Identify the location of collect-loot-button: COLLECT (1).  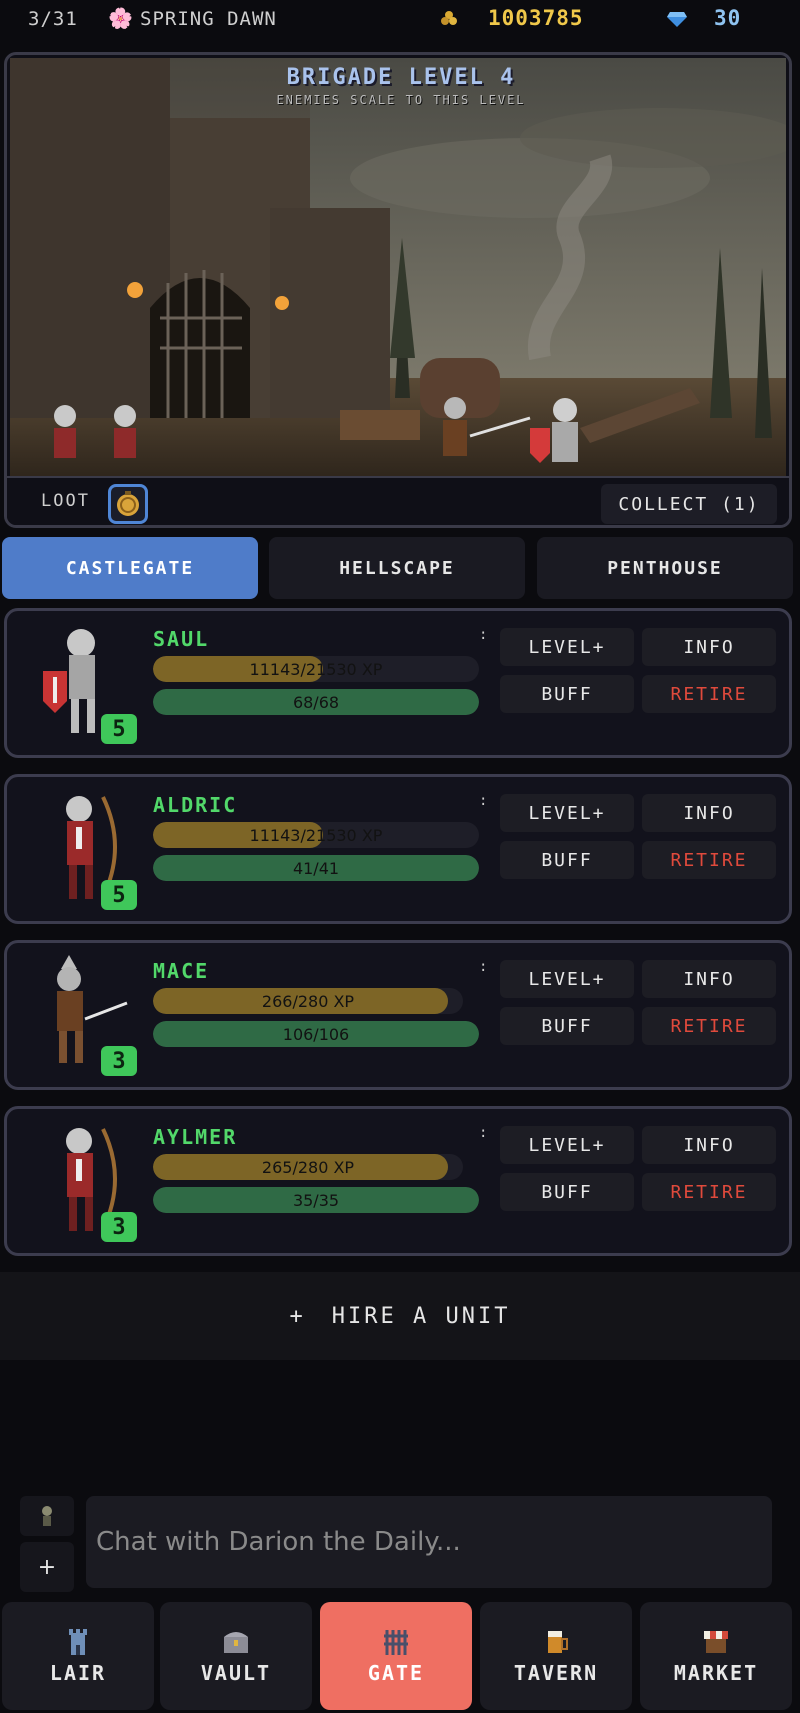
(689, 504).